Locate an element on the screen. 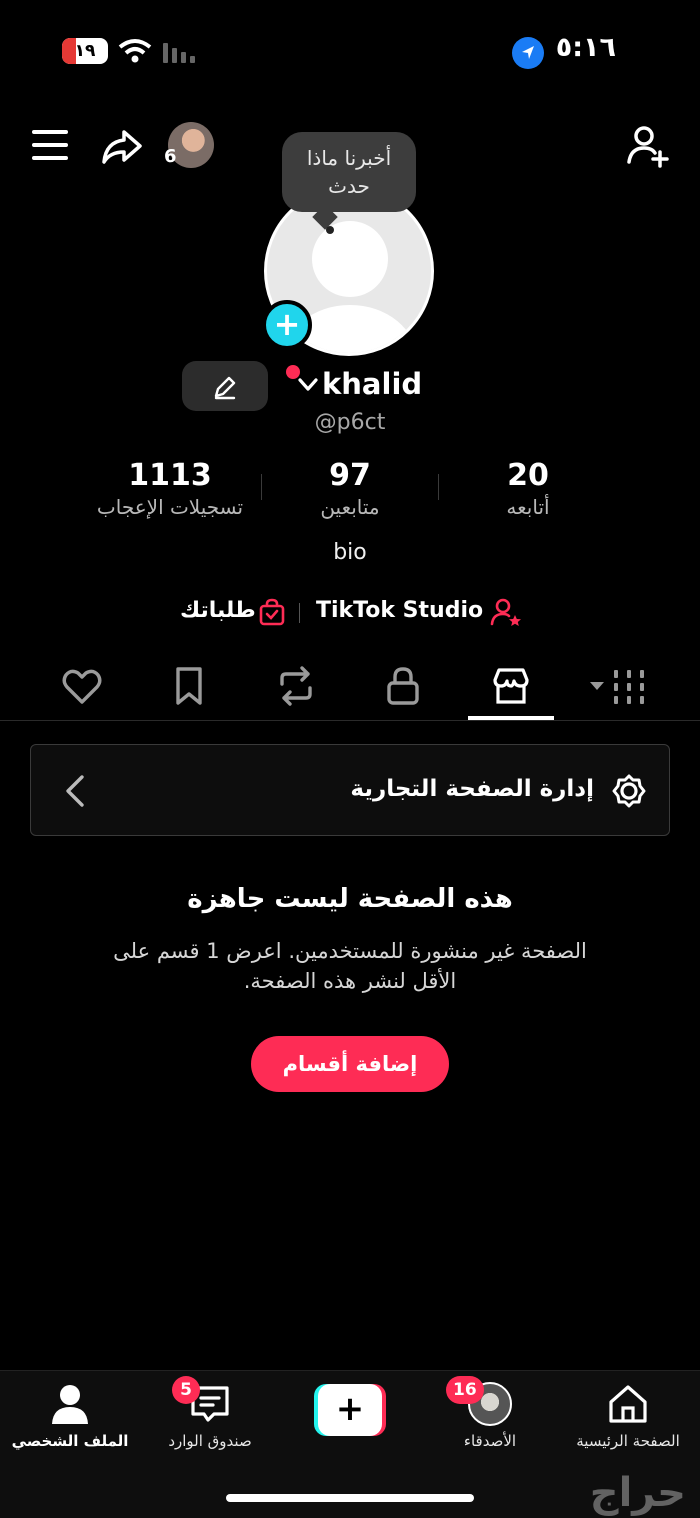 The image size is (700, 1518). following-stat: 20 أتابعه is located at coordinates (528, 488).